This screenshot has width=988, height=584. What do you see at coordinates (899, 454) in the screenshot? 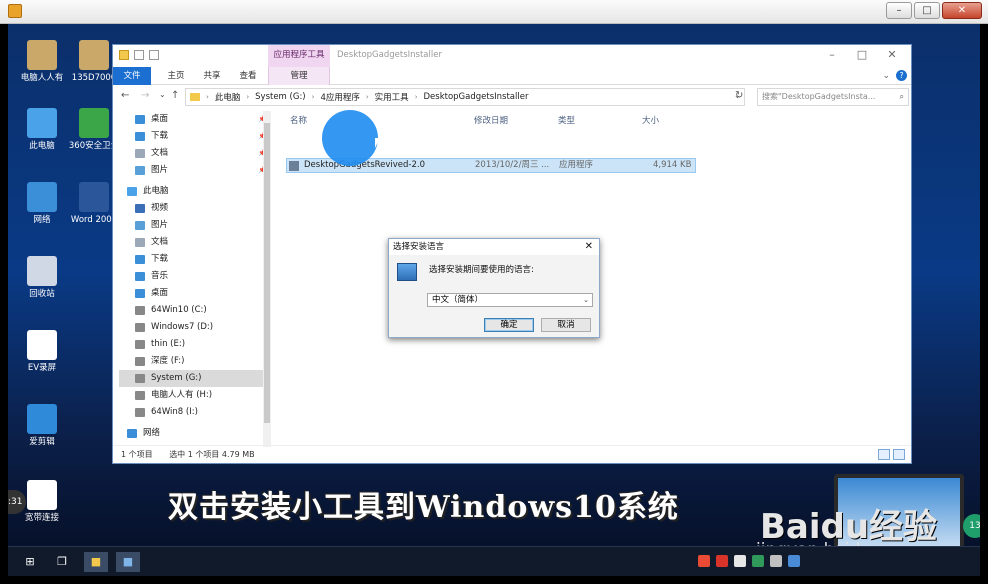
I see `large-icons-view-icon` at bounding box center [899, 454].